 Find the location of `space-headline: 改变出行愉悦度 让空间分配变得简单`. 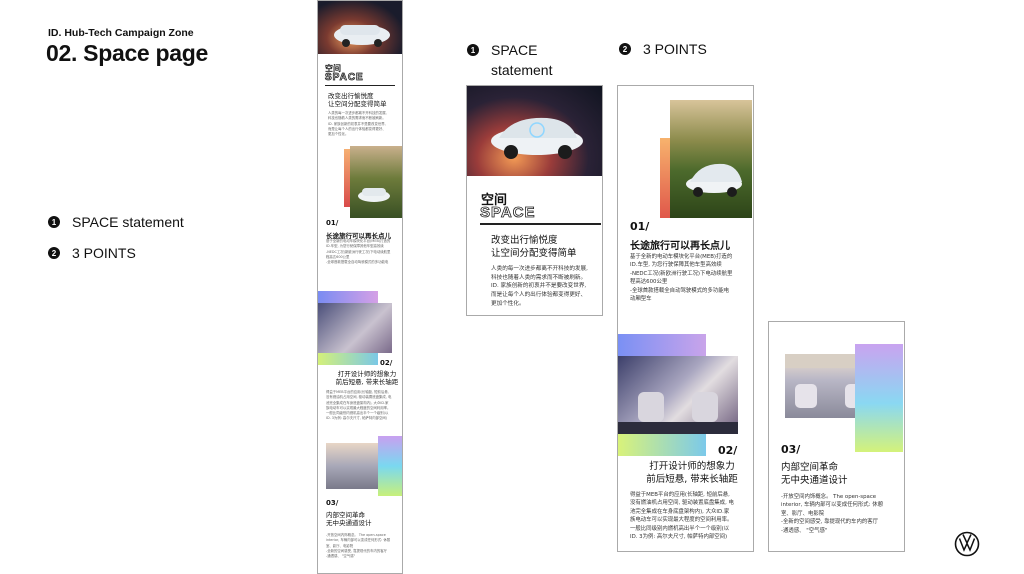

space-headline: 改变出行愉悦度 让空间分配变得简单 is located at coordinates (534, 248).